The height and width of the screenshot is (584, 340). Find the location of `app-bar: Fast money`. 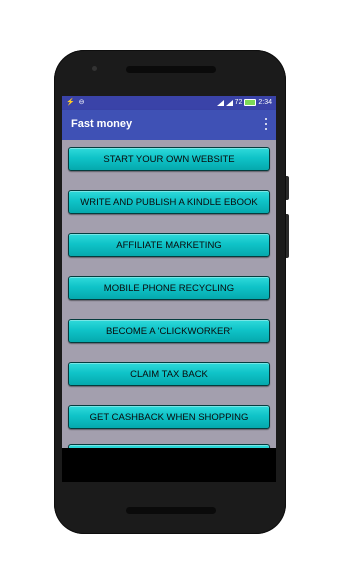

app-bar: Fast money is located at coordinates (169, 125).